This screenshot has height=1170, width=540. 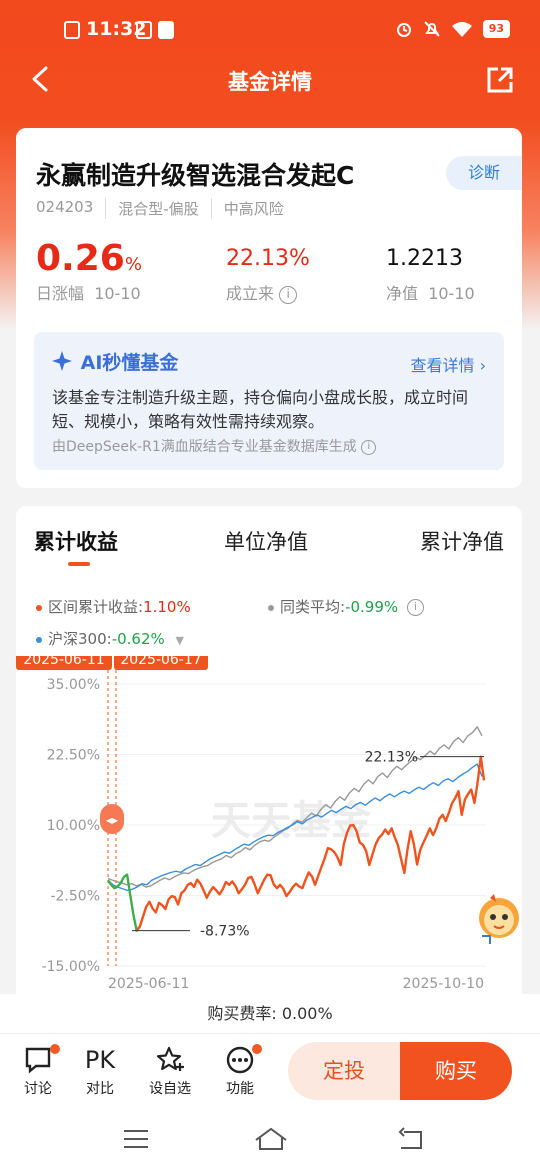 I want to click on handle-arrows-icon: ◂▸, so click(x=112, y=820).